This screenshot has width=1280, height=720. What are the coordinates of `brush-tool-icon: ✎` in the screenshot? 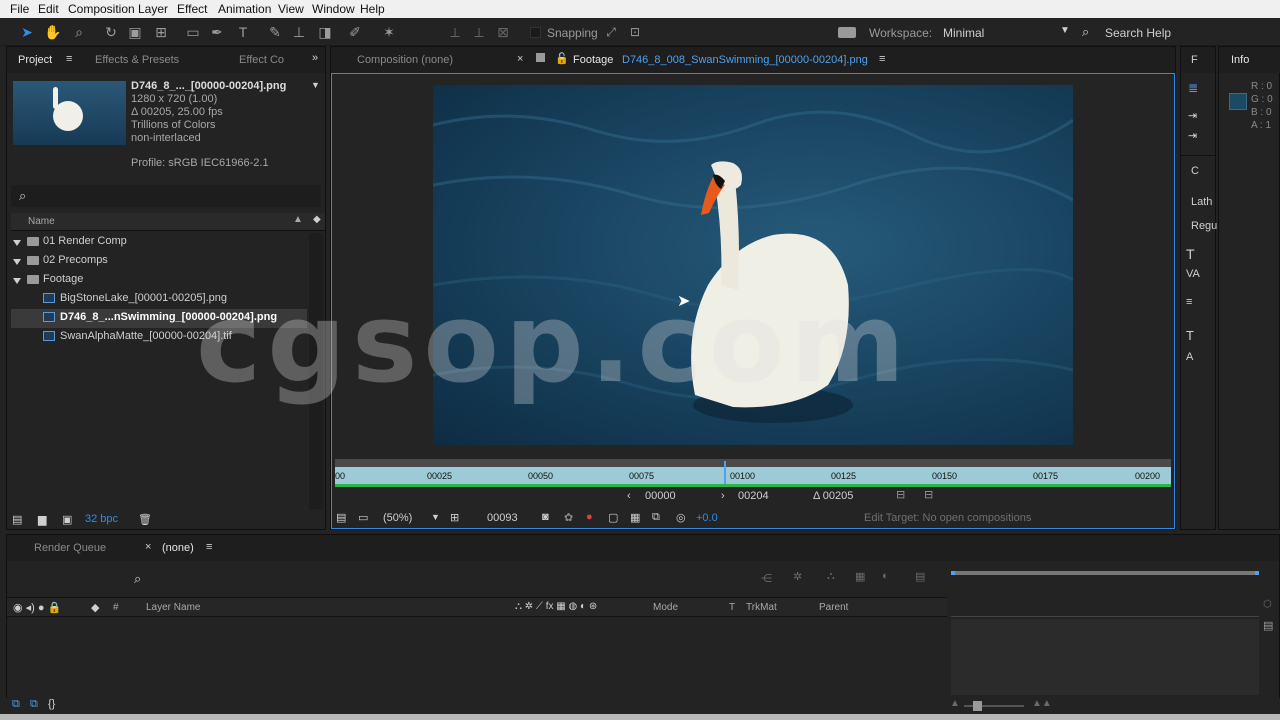 It's located at (275, 32).